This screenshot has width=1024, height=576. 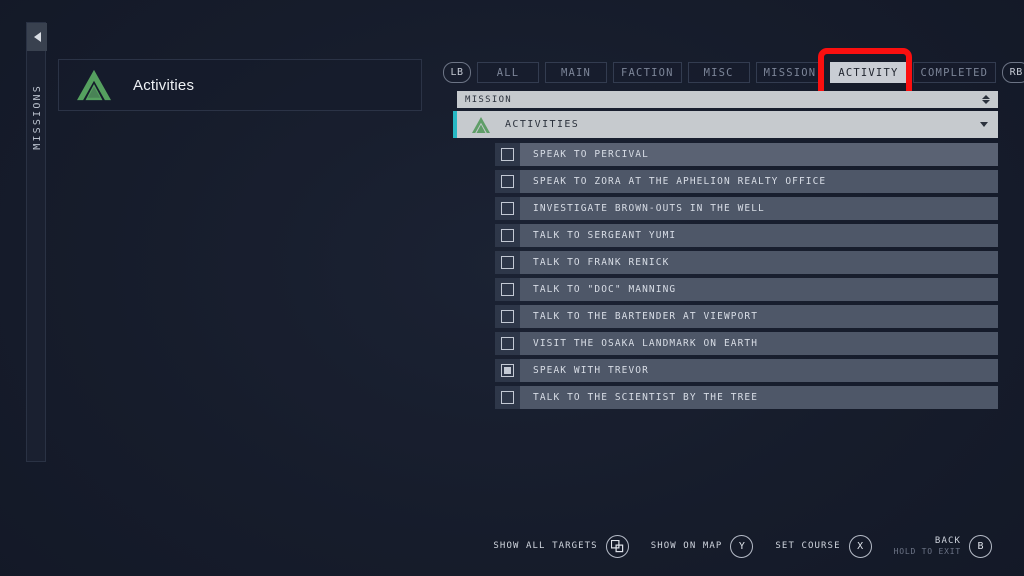 I want to click on chevron-down-icon, so click(x=984, y=124).